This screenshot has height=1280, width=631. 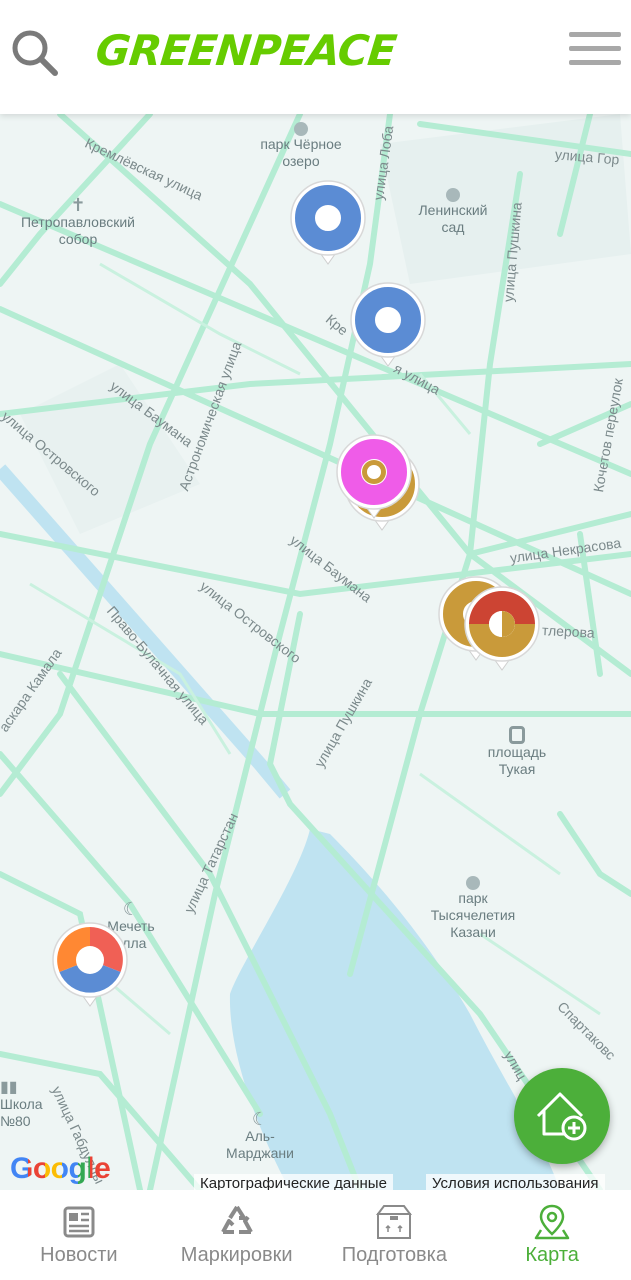 I want to click on terms-of-use-link: Условия использования, so click(x=515, y=1182).